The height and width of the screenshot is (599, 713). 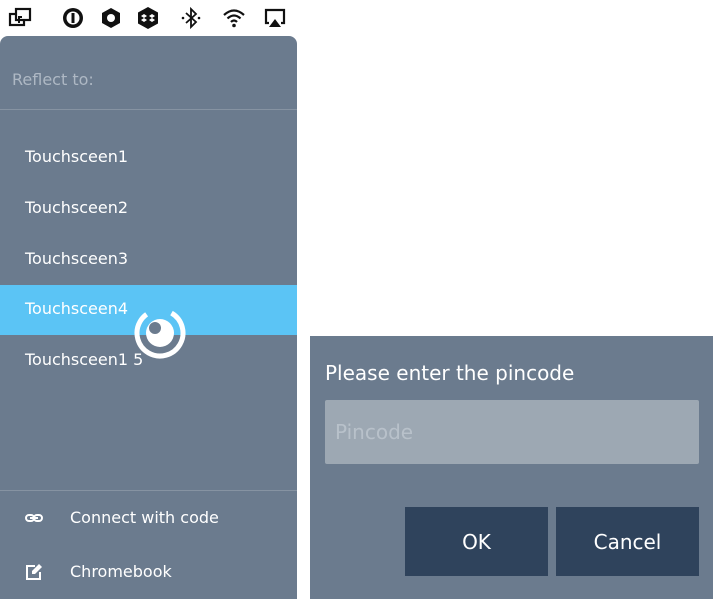 What do you see at coordinates (34, 572) in the screenshot?
I see `edit-icon` at bounding box center [34, 572].